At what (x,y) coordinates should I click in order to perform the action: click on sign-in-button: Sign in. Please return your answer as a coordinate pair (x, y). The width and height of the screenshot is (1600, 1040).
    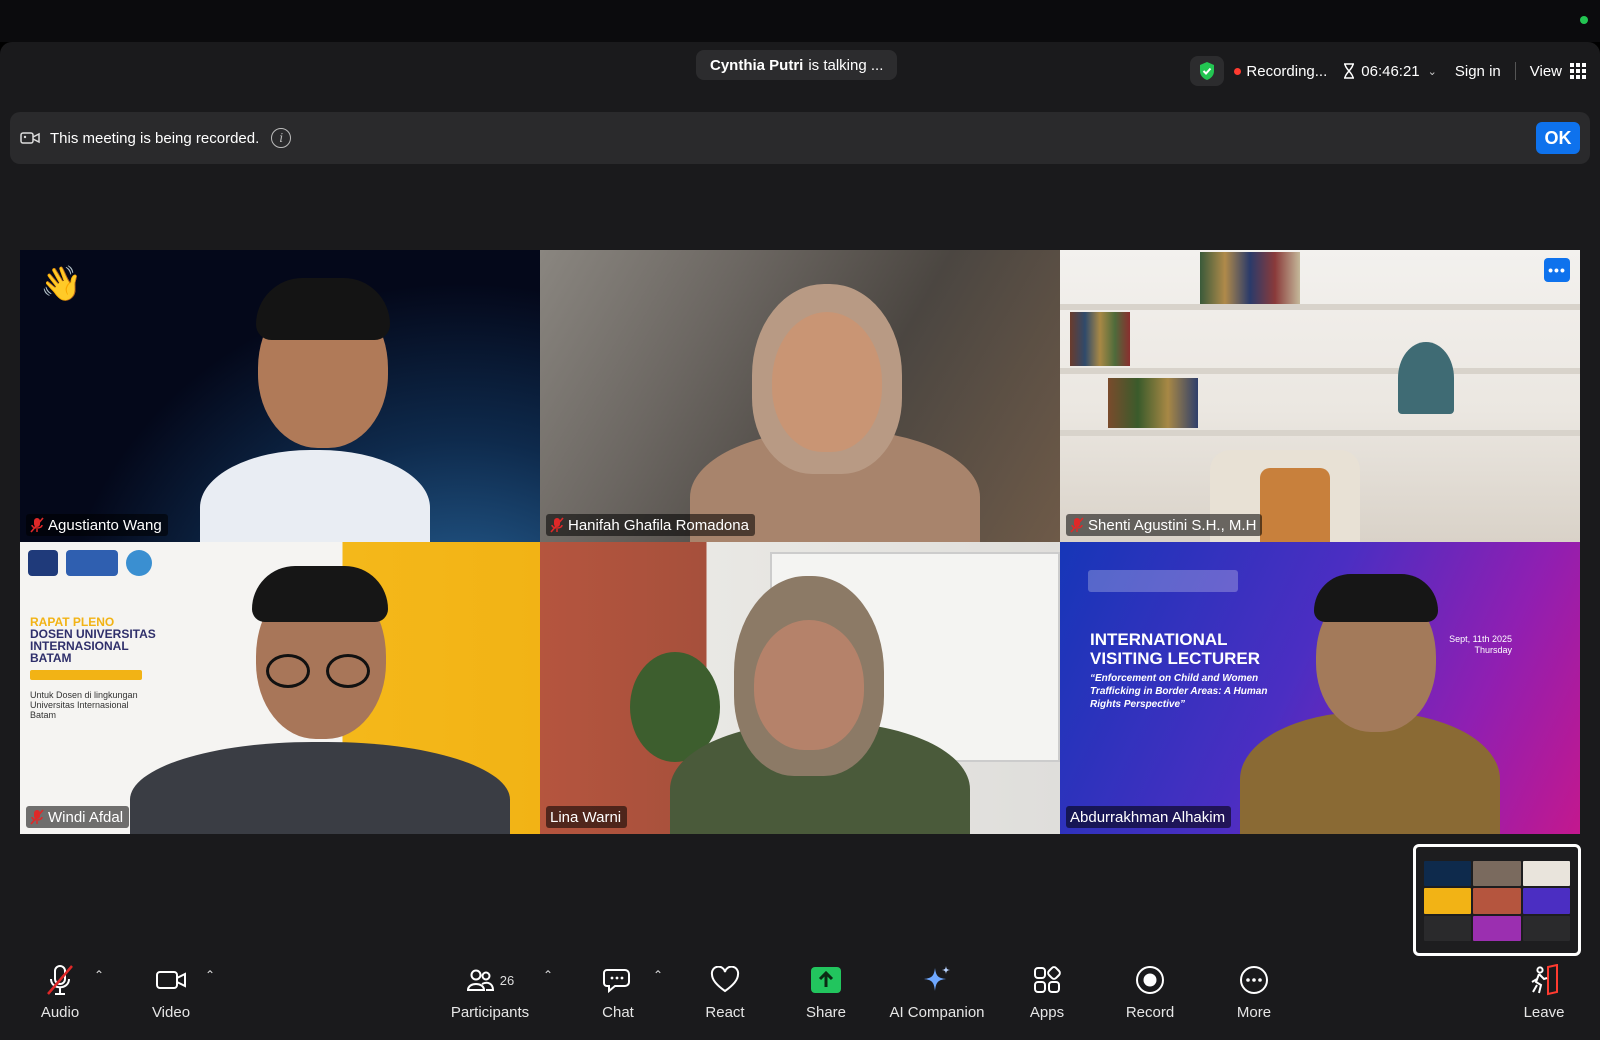
    Looking at the image, I should click on (1478, 71).